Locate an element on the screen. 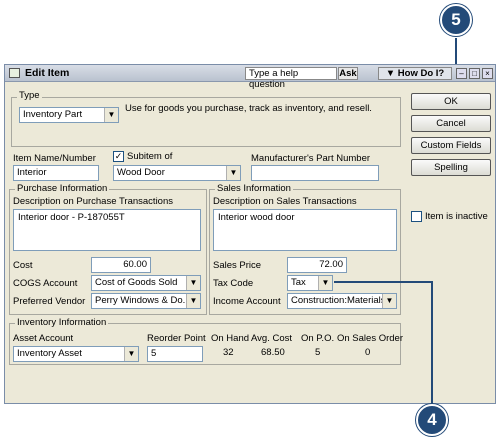 The height and width of the screenshot is (446, 500). type-select-value: Inventory Part is located at coordinates (53, 114).